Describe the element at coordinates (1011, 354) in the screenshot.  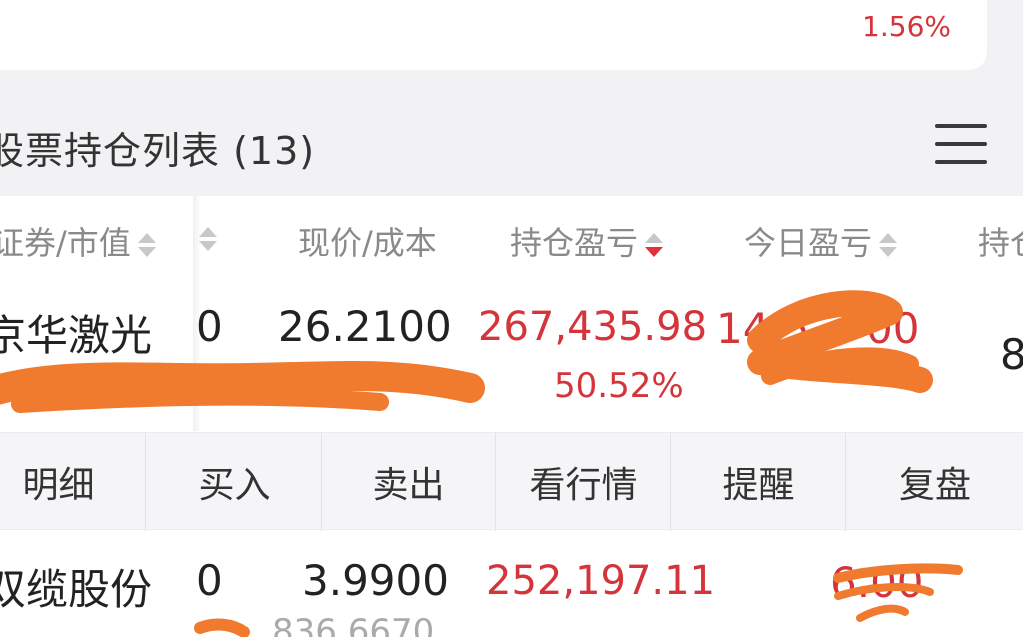
I see `row1-holding: 8` at that location.